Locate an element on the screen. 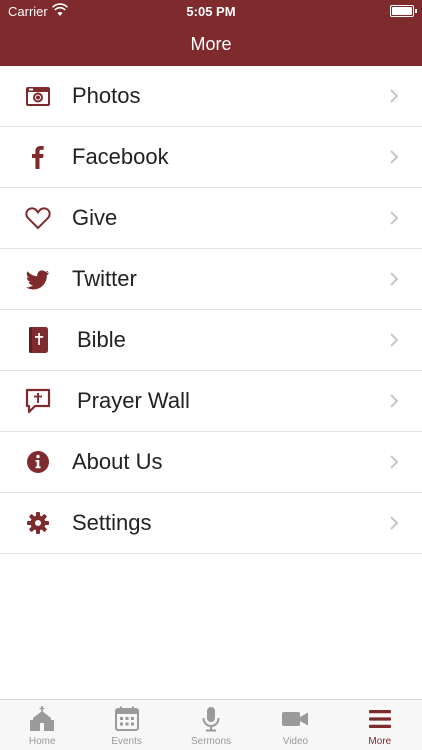 This screenshot has width=422, height=750. microphone-icon is located at coordinates (211, 719).